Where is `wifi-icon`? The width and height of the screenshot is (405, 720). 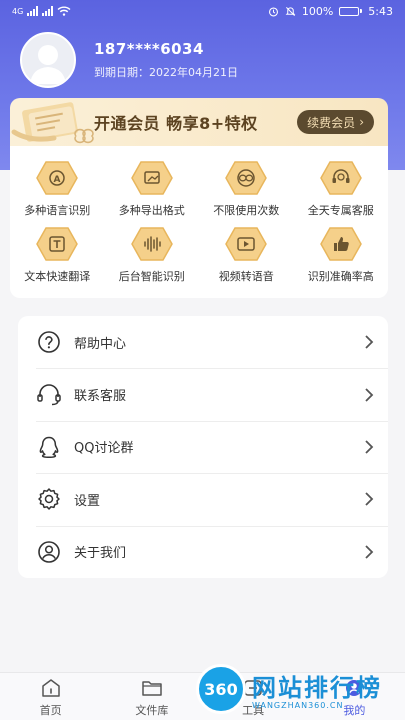
wifi-icon is located at coordinates (64, 11).